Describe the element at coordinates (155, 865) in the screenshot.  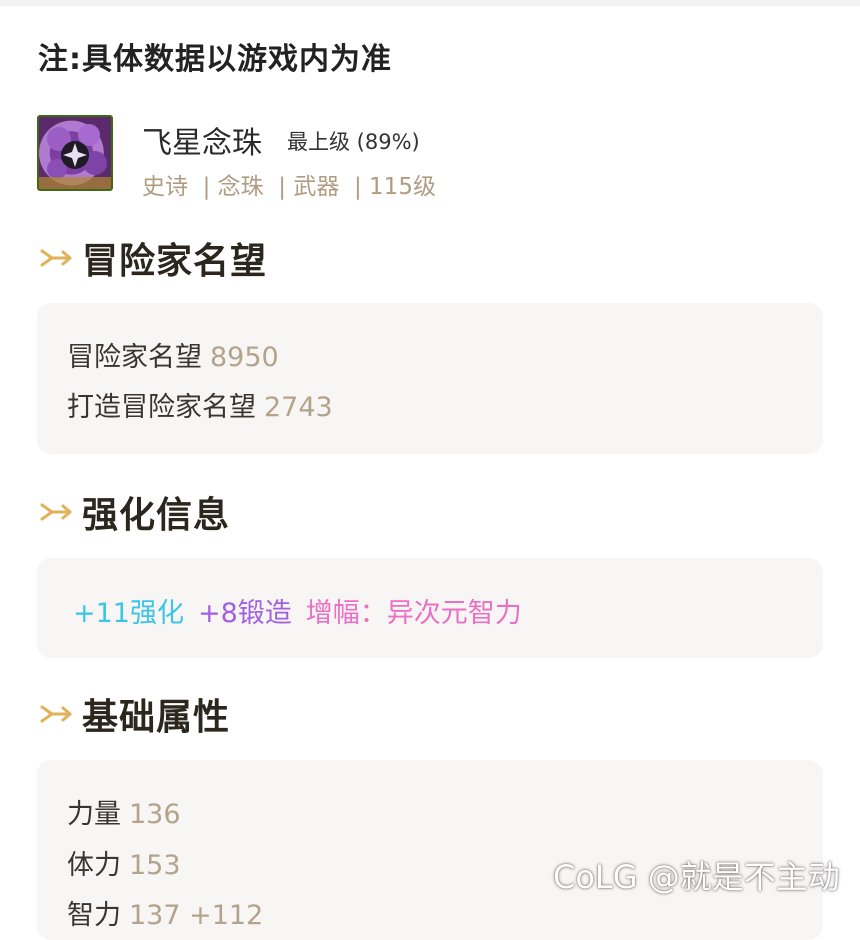
I see `stat-value: 153` at that location.